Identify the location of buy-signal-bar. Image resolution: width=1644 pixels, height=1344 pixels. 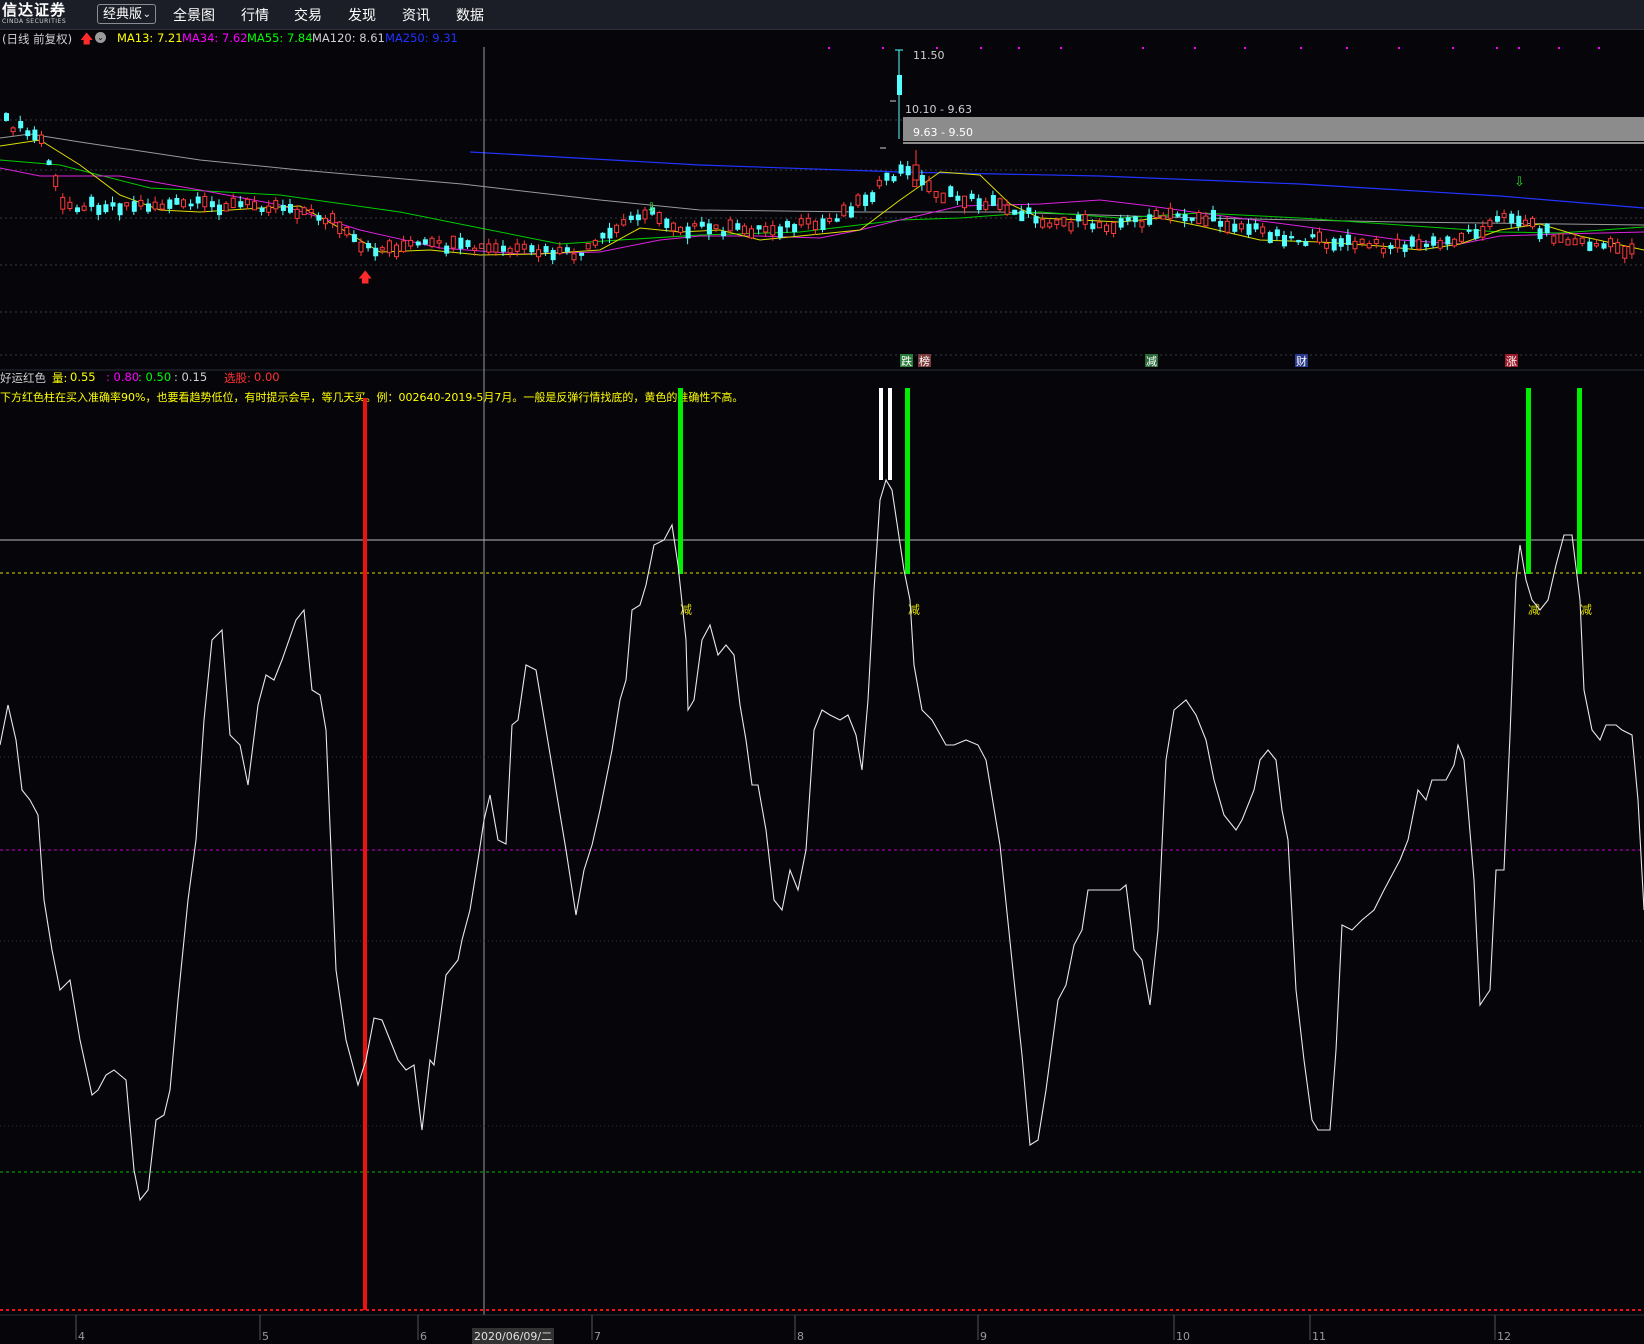
(365, 854).